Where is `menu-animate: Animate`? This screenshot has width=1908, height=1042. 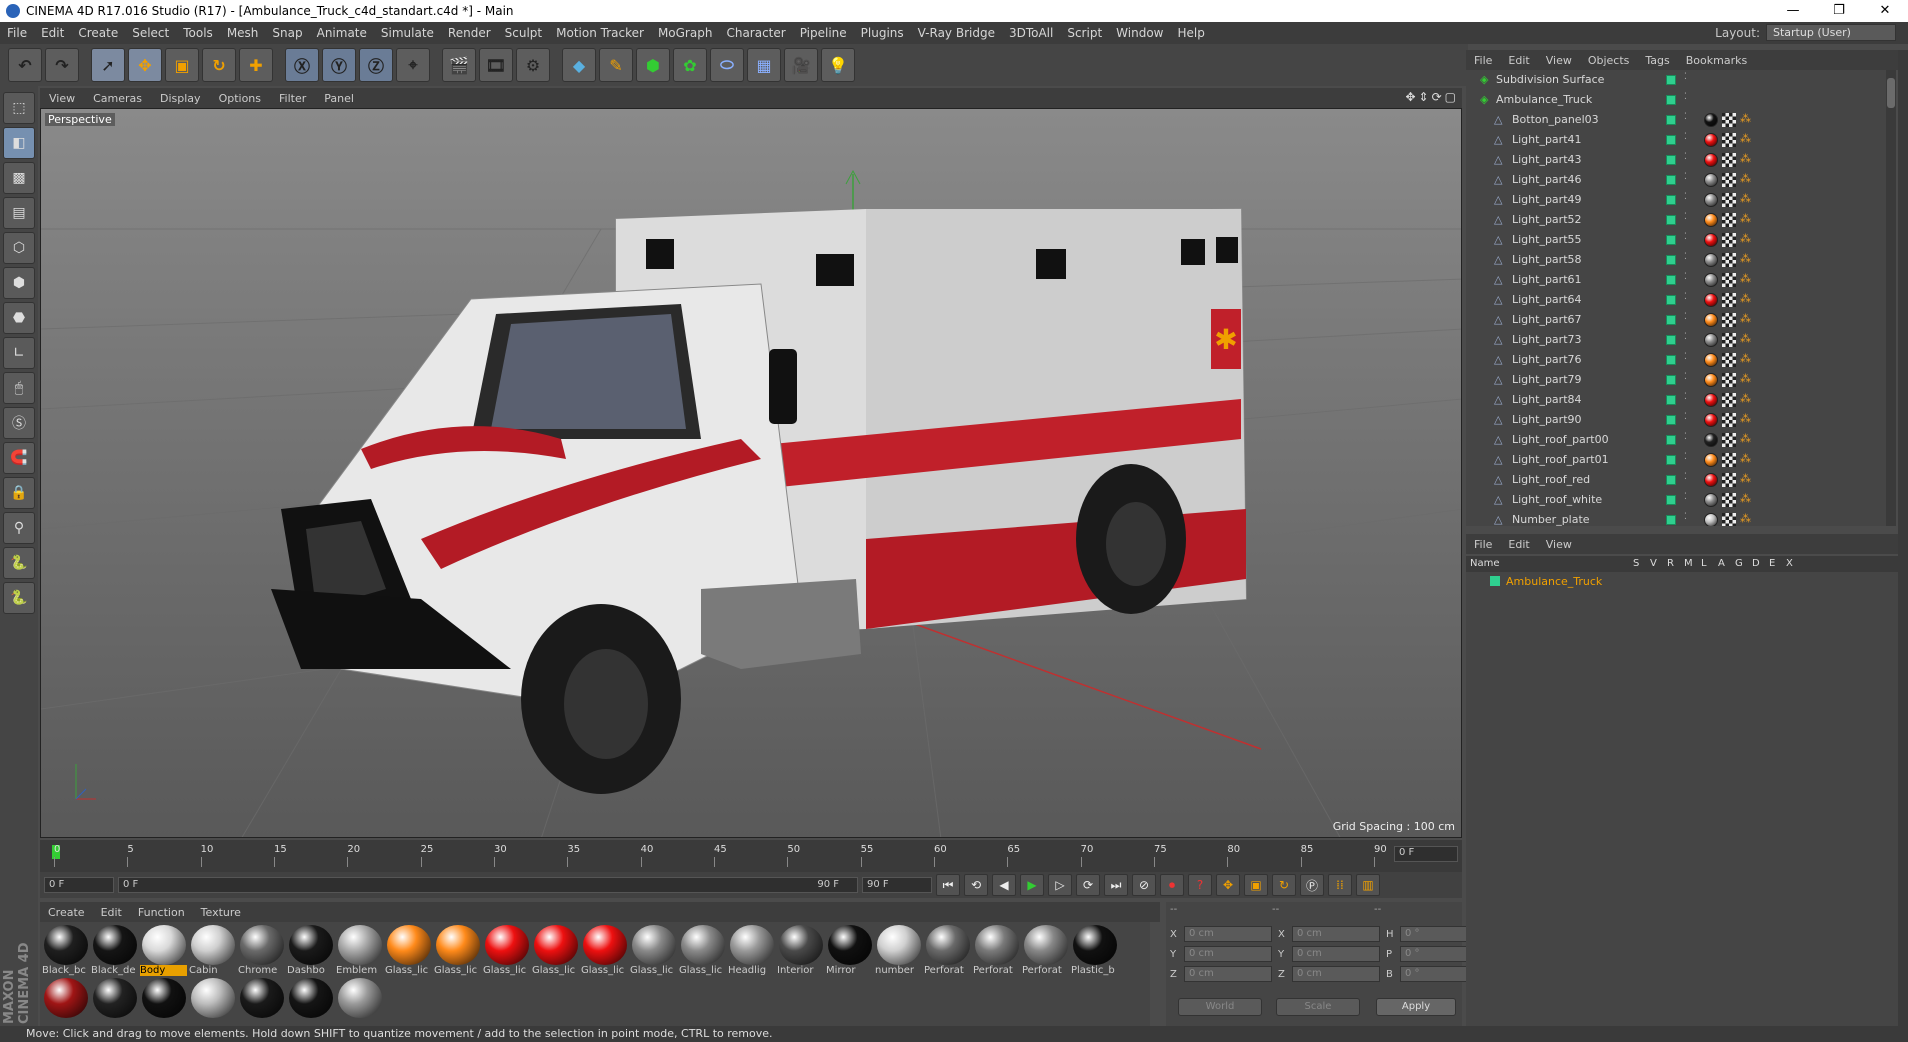 menu-animate: Animate is located at coordinates (342, 33).